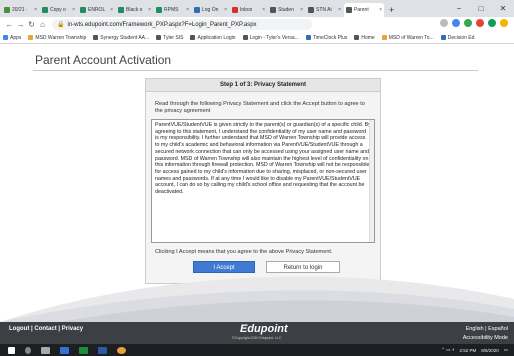 The width and height of the screenshot is (514, 356). What do you see at coordinates (57, 38) in the screenshot?
I see `bookmark-item: MSD Warren Township` at bounding box center [57, 38].